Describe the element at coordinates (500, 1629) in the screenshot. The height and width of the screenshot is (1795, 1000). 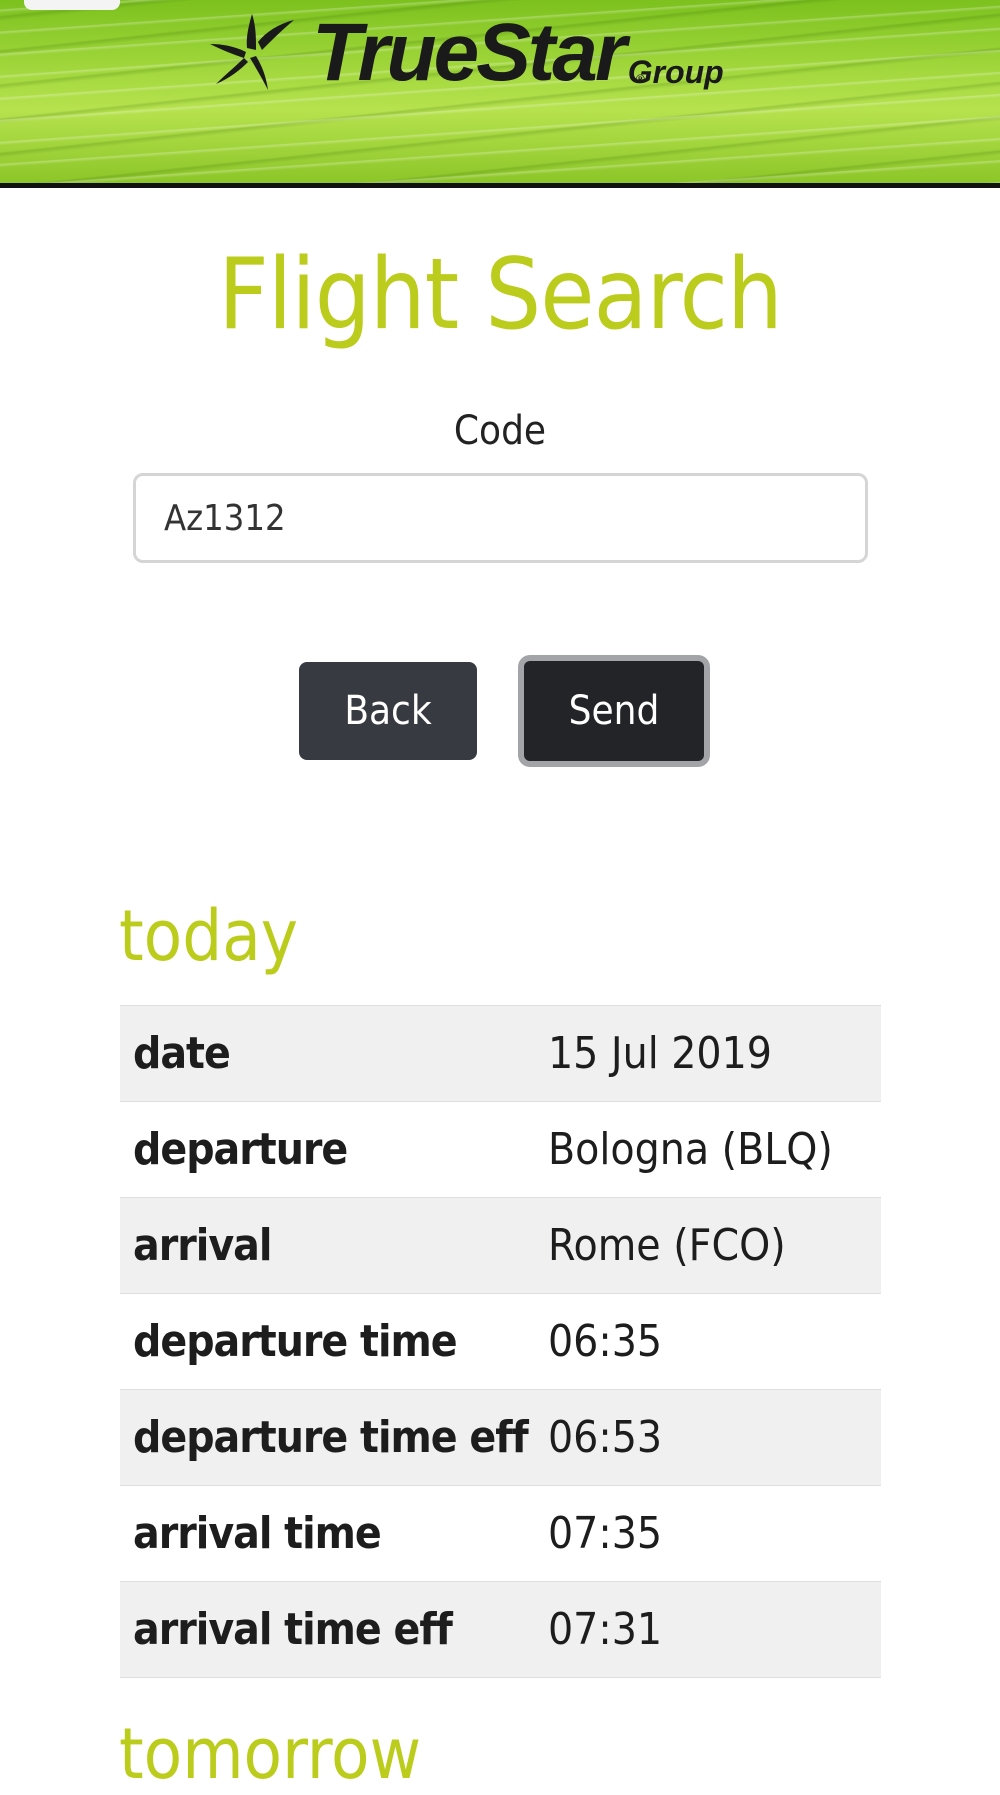
I see `table-row: arrival time eff 07:31` at that location.